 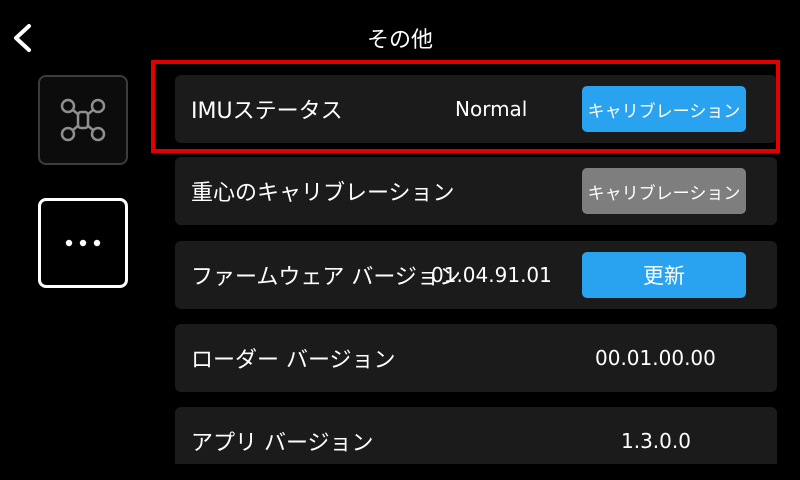 I want to click on loader-version-value: 00.01.00.00, so click(x=655, y=358).